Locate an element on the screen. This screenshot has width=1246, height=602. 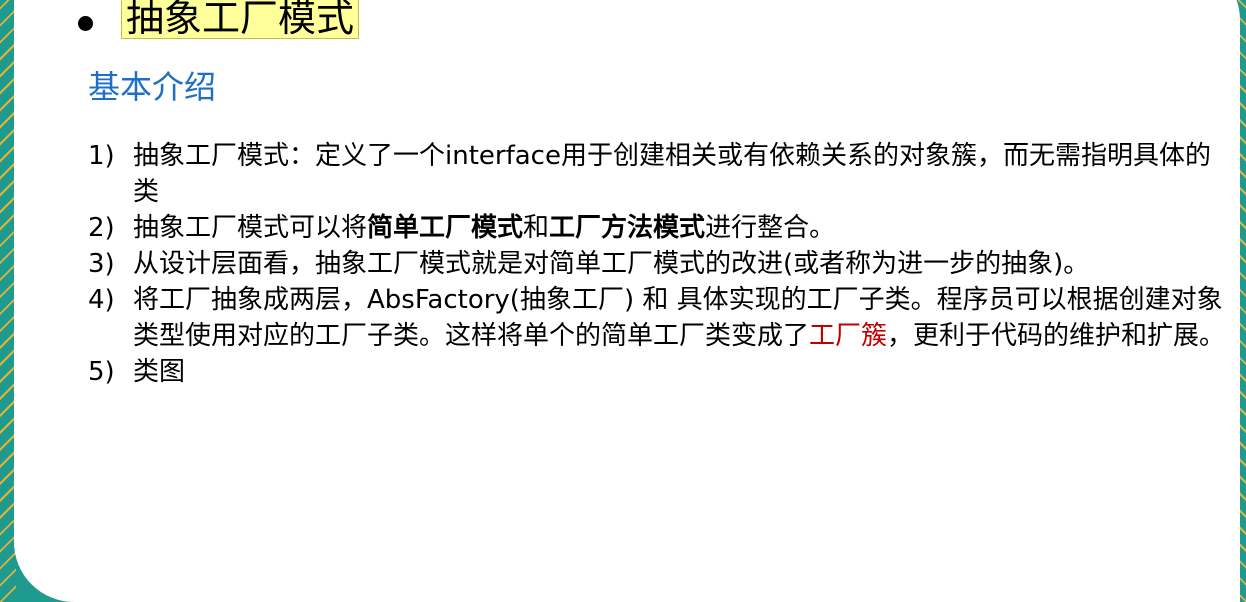
item-number: 1) is located at coordinates (101, 156).